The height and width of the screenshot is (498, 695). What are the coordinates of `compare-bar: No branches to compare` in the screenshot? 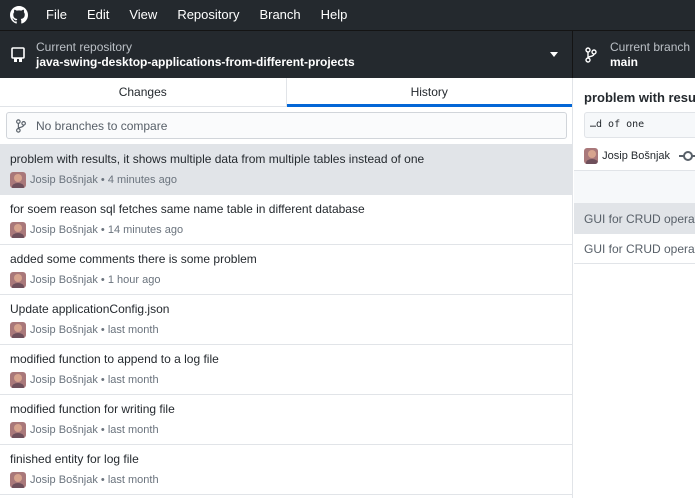 It's located at (286, 126).